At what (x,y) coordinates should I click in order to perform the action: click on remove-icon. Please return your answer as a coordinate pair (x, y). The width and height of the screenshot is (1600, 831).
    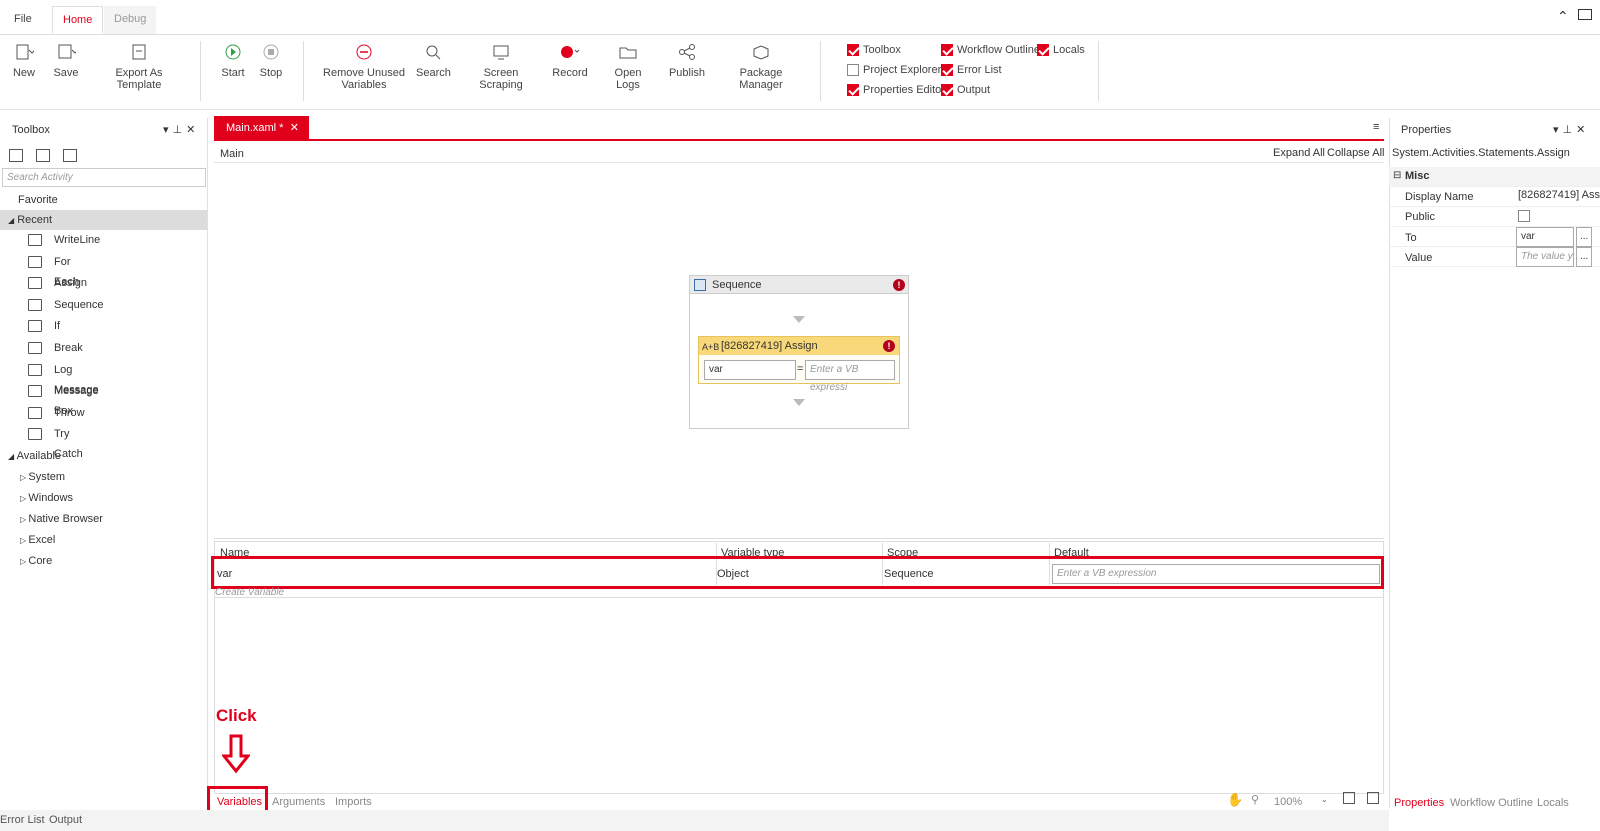
    Looking at the image, I should click on (364, 52).